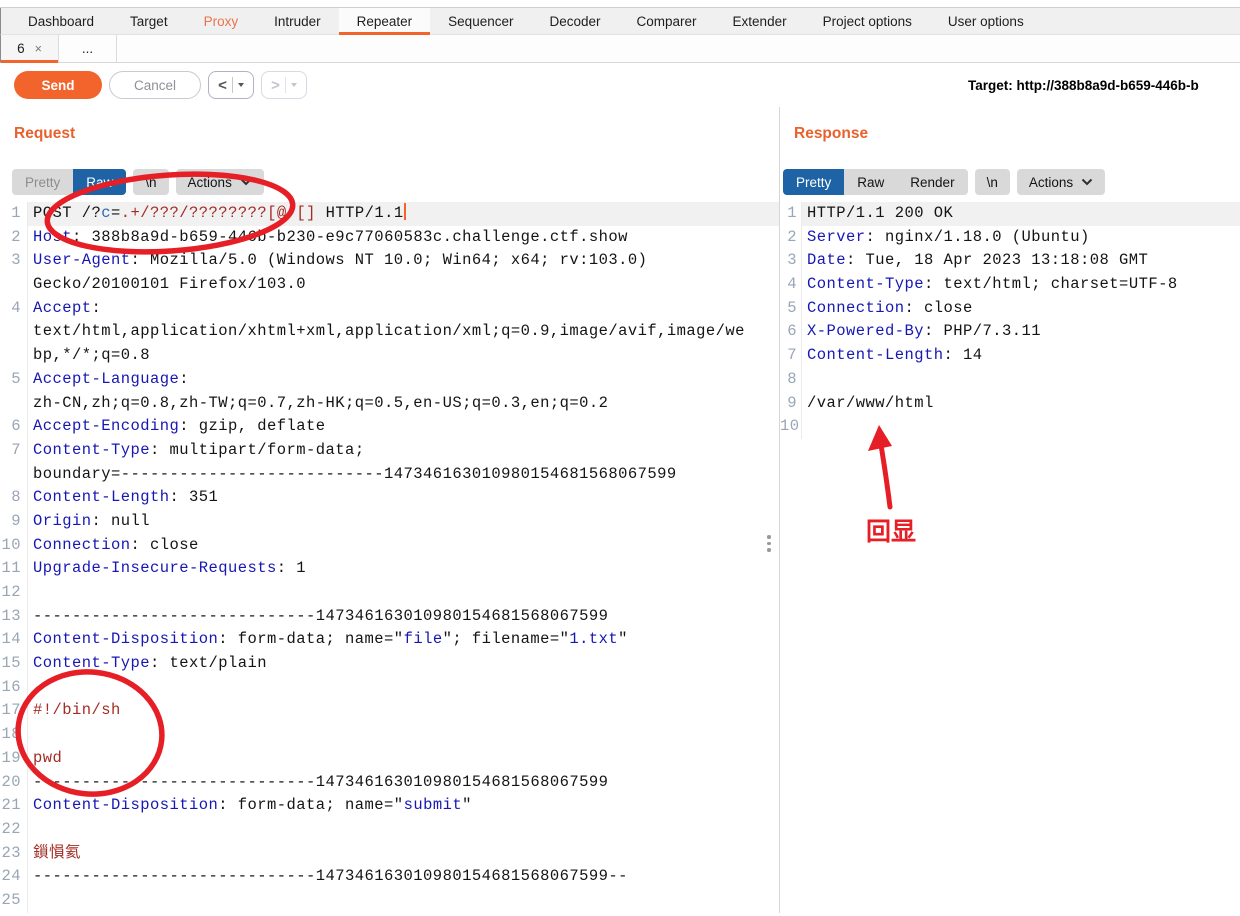 This screenshot has height=916, width=1240. What do you see at coordinates (11, 639) in the screenshot?
I see `line-number: 14` at bounding box center [11, 639].